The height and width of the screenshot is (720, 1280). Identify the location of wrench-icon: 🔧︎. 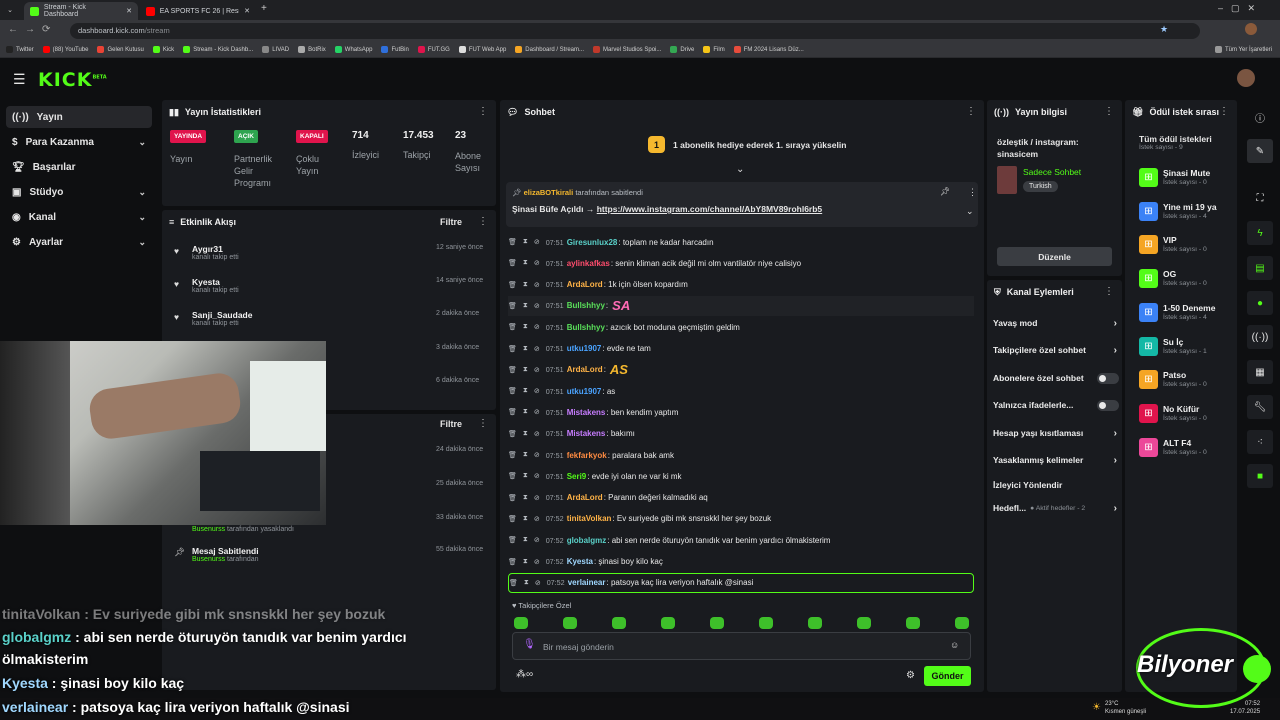
(1260, 407).